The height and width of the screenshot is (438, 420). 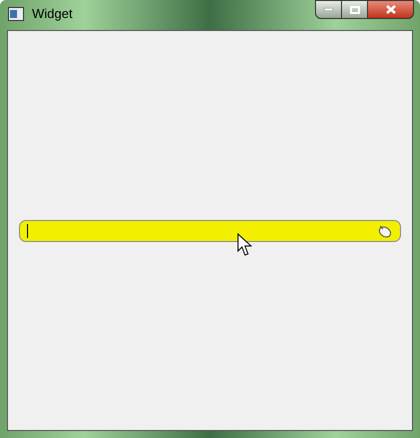 I want to click on maximize-icon, so click(x=355, y=10).